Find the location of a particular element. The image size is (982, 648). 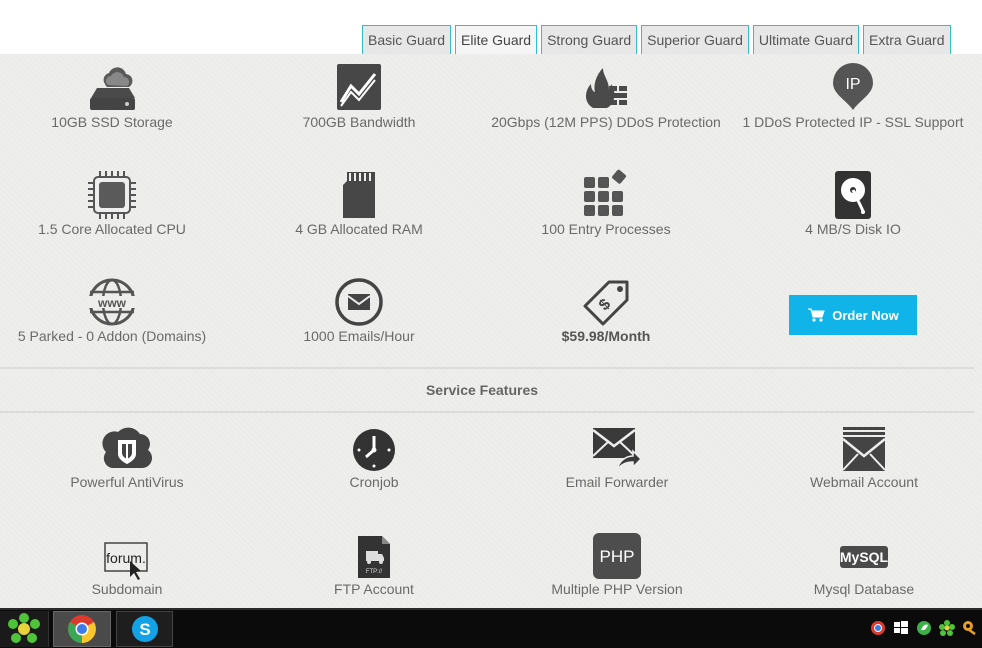

feature-label: 700GB Bandwidth is located at coordinates (359, 122).